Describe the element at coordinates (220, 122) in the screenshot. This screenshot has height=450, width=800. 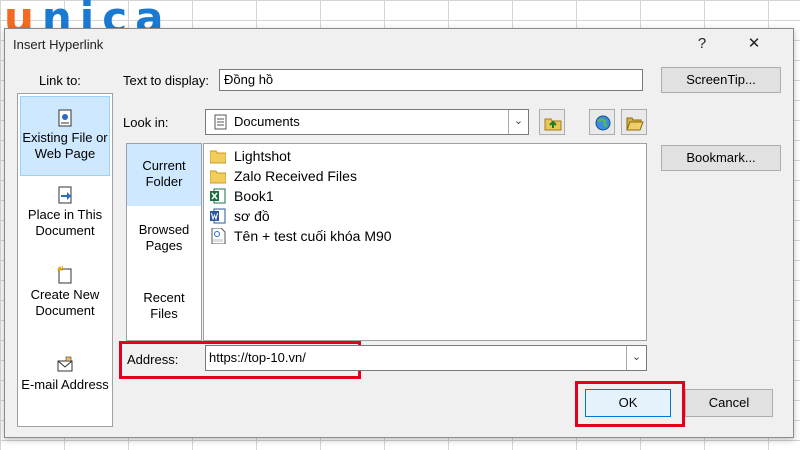
I see `documents-icon` at that location.